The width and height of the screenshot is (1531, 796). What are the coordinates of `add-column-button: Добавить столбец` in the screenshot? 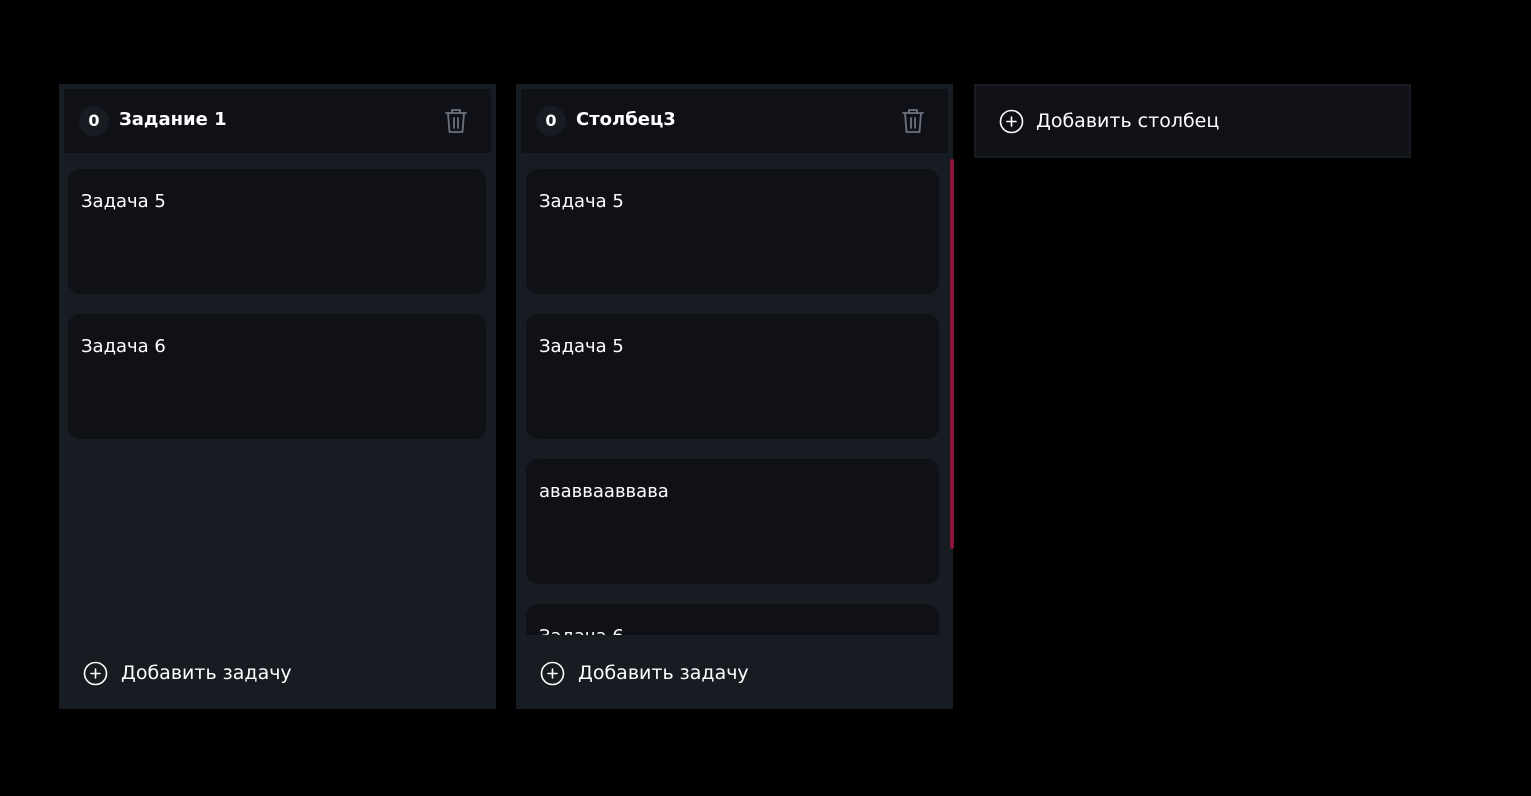 It's located at (1192, 121).